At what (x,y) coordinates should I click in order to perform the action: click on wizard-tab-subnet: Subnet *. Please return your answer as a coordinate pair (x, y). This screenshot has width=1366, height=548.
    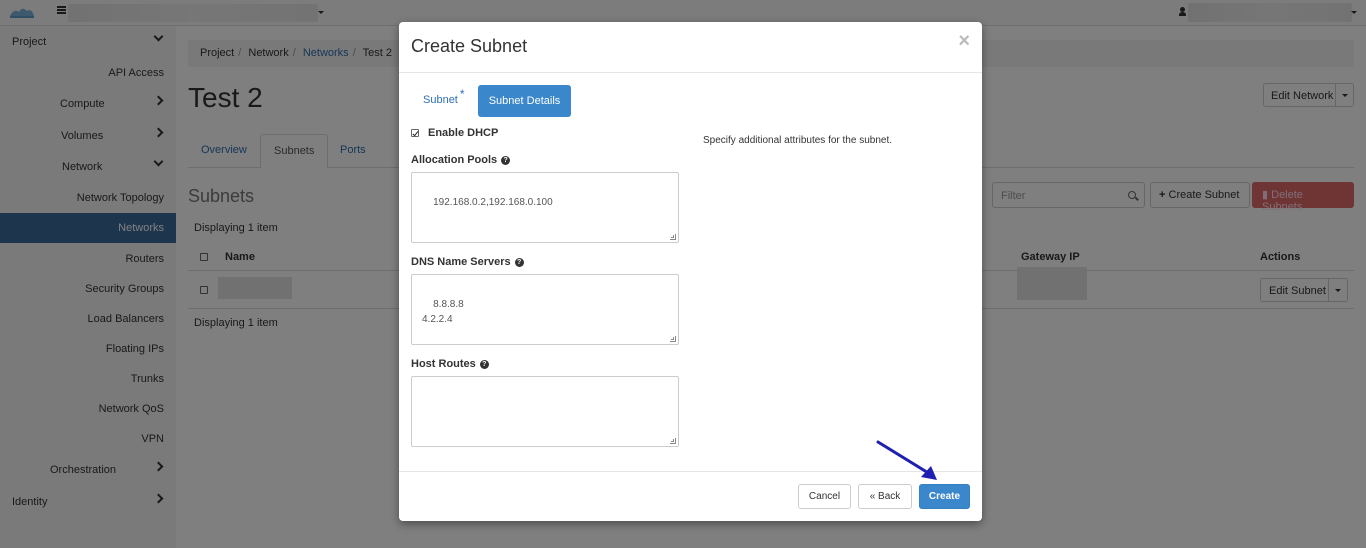
    Looking at the image, I should click on (444, 96).